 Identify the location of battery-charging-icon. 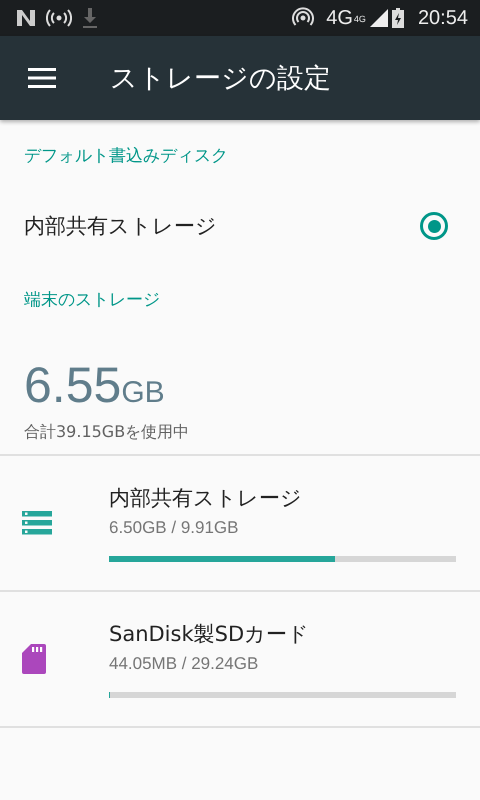
(398, 18).